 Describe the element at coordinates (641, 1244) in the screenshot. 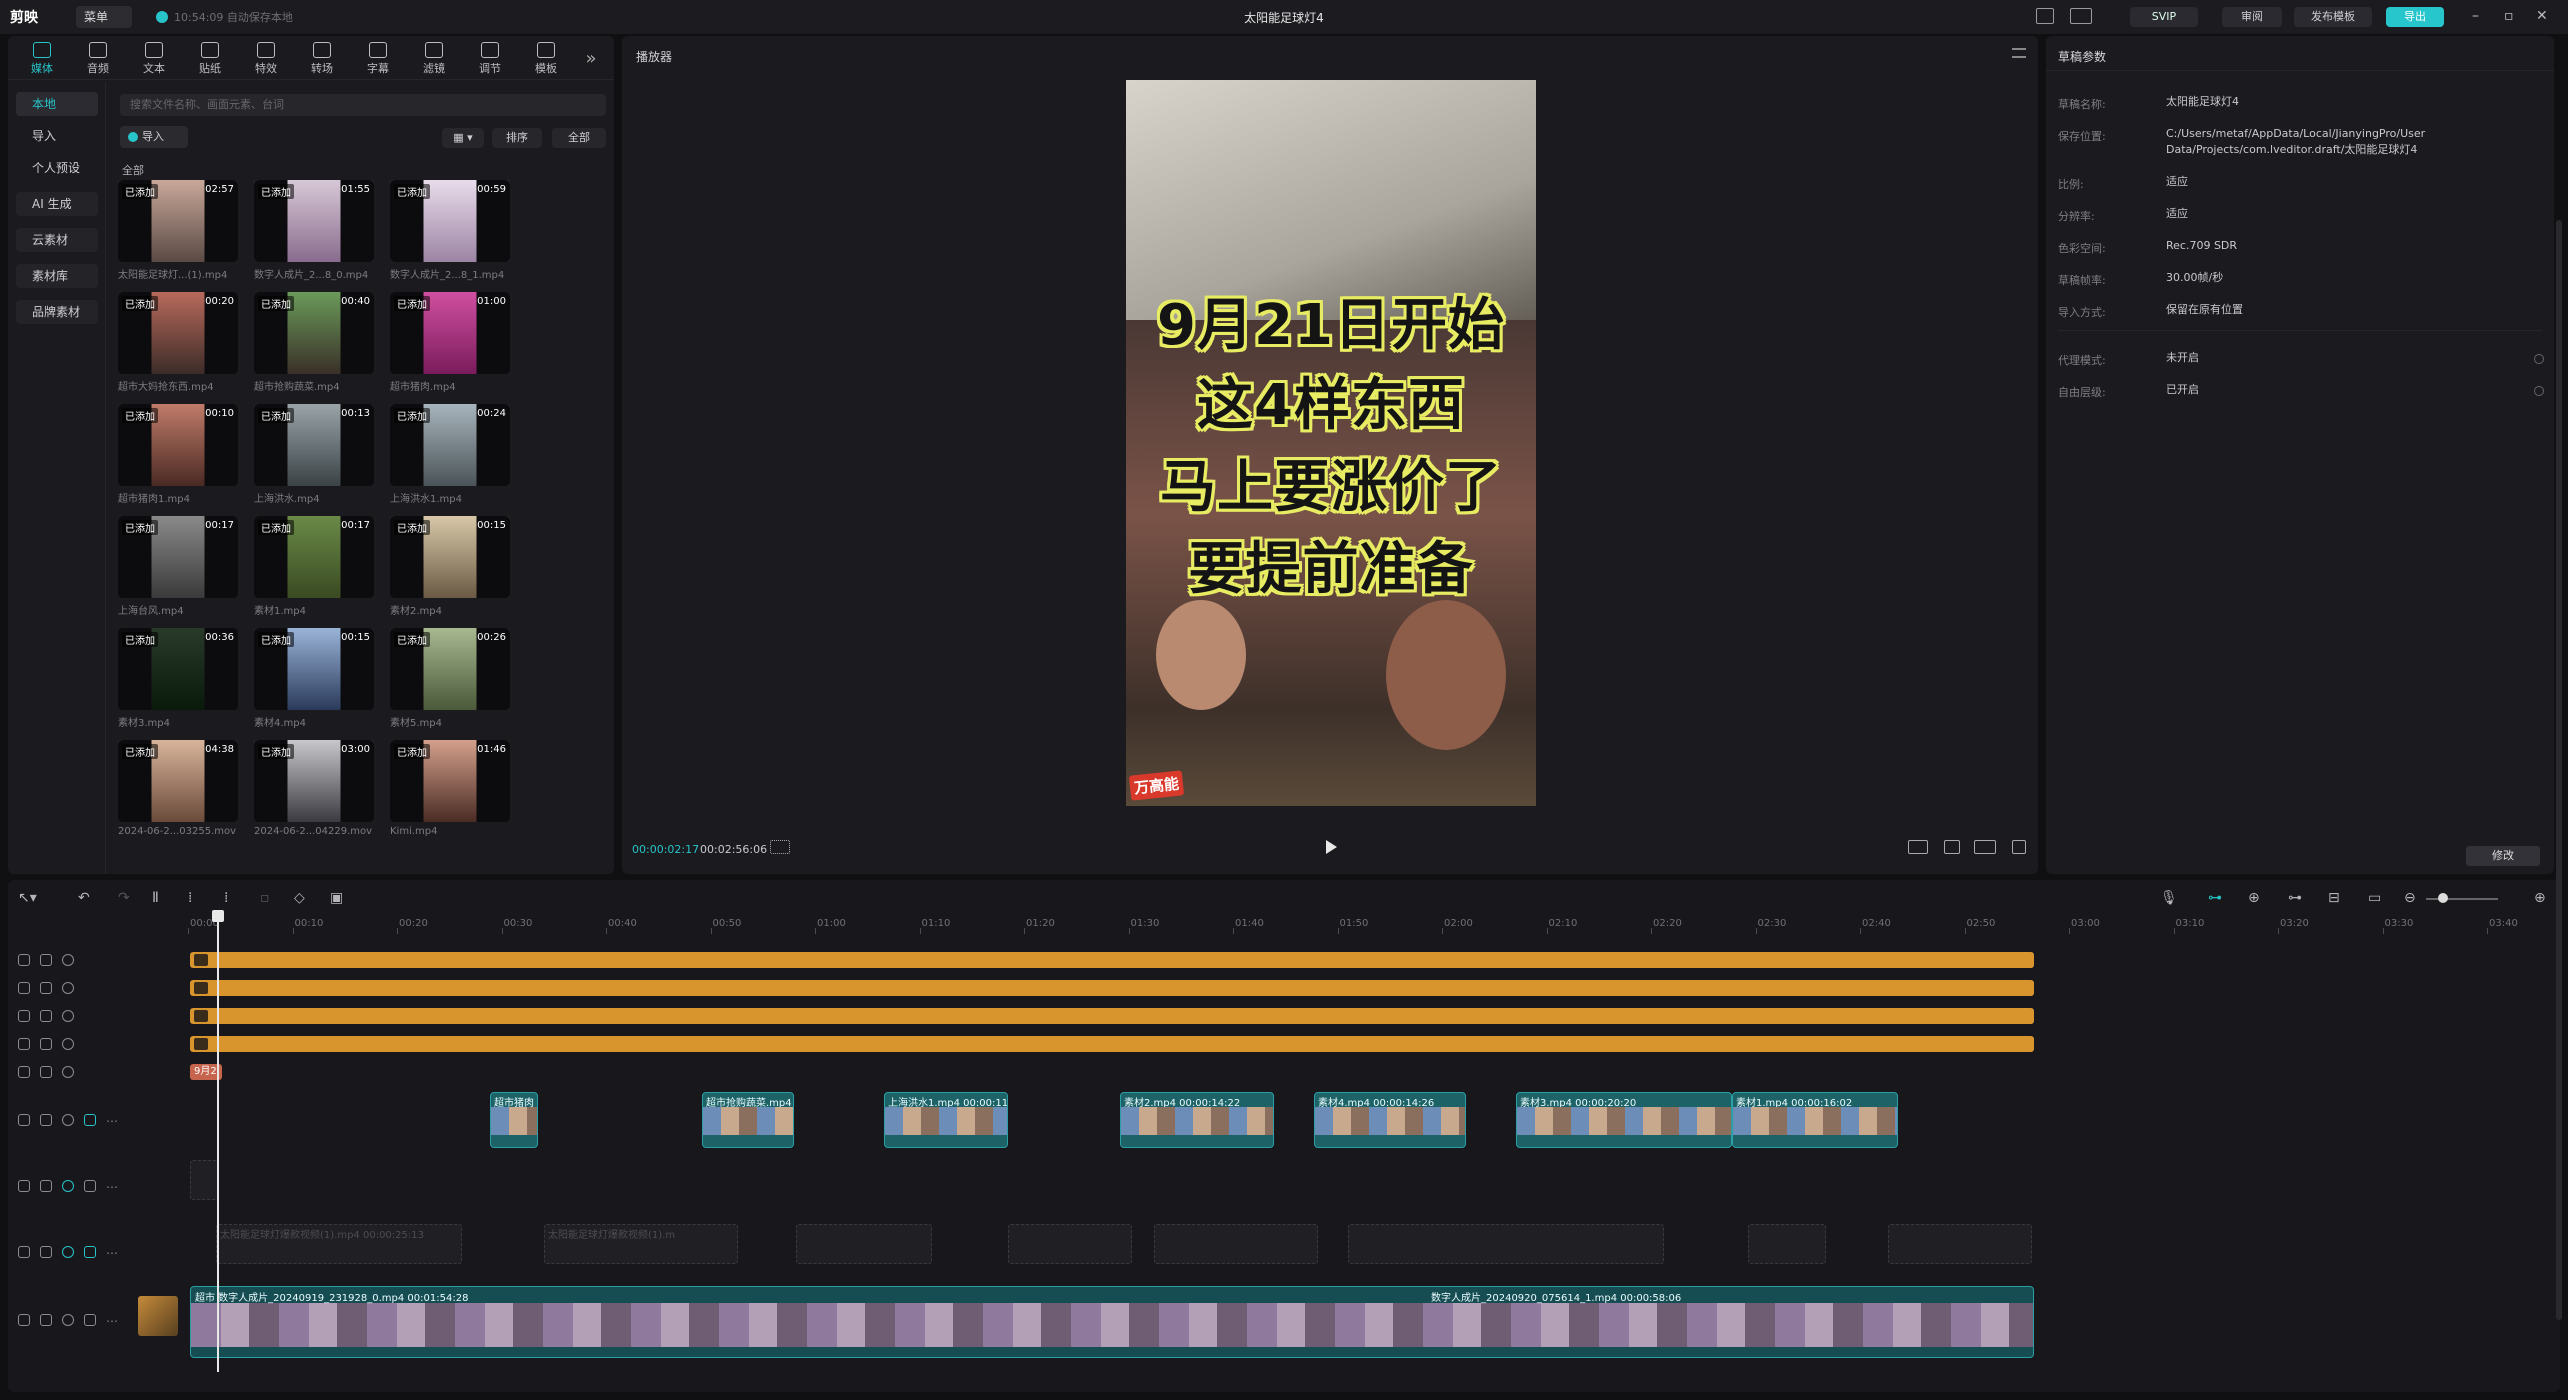

I see `disabled-clip: 太阳能足球灯爆款视频(1).m` at that location.